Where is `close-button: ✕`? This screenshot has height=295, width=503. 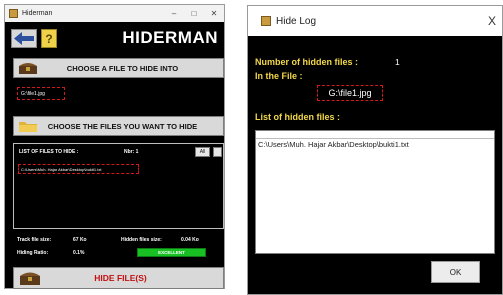
close-button: ✕ is located at coordinates (214, 13).